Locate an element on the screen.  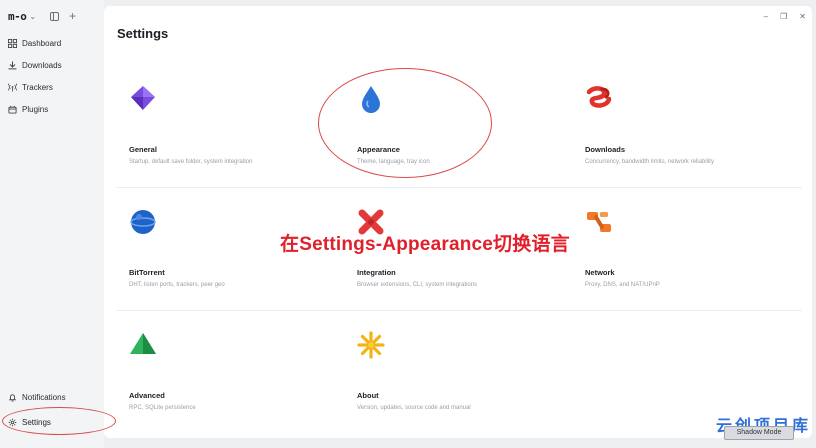
window-controls: – ❐ ✕ is located at coordinates (785, 16).